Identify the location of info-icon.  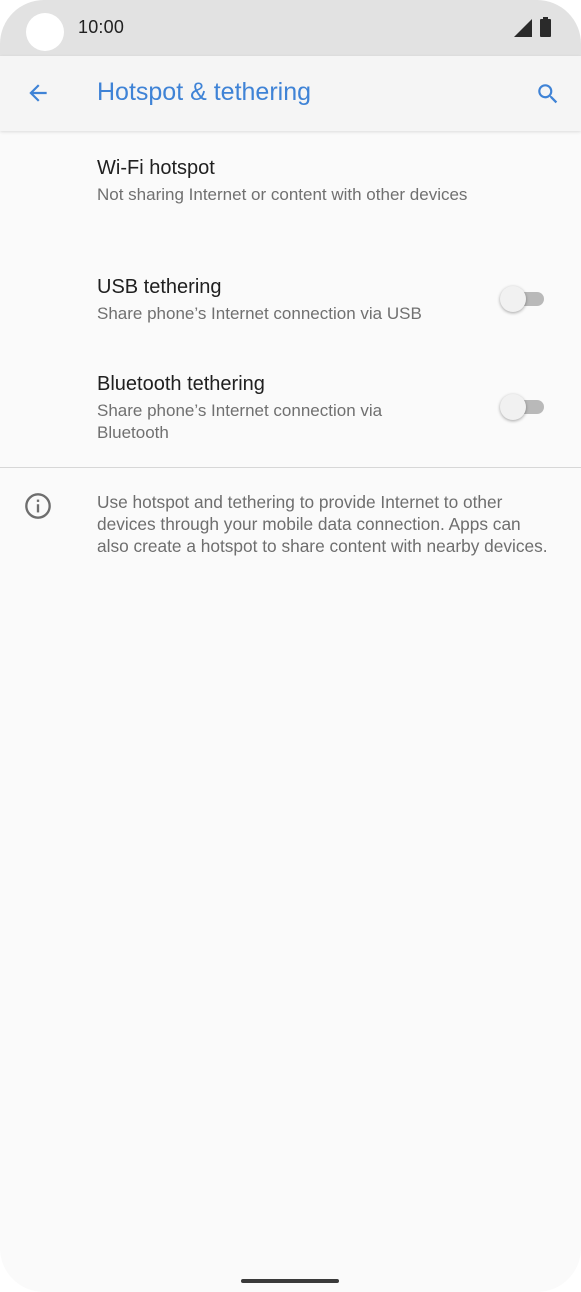
(38, 506).